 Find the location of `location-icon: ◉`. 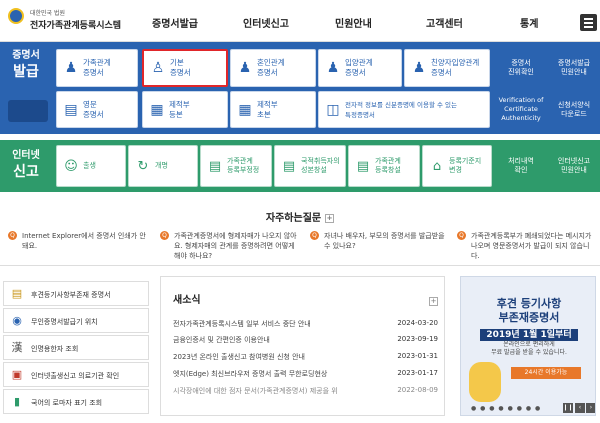

location-icon: ◉ is located at coordinates (17, 320).